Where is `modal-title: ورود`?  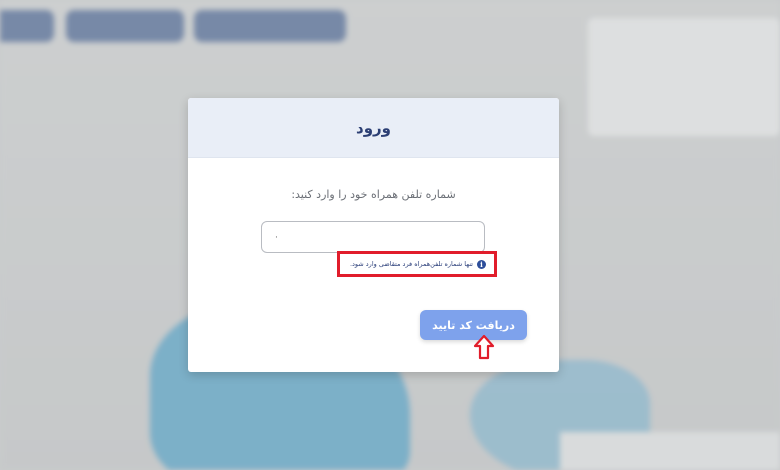 modal-title: ورود is located at coordinates (373, 127).